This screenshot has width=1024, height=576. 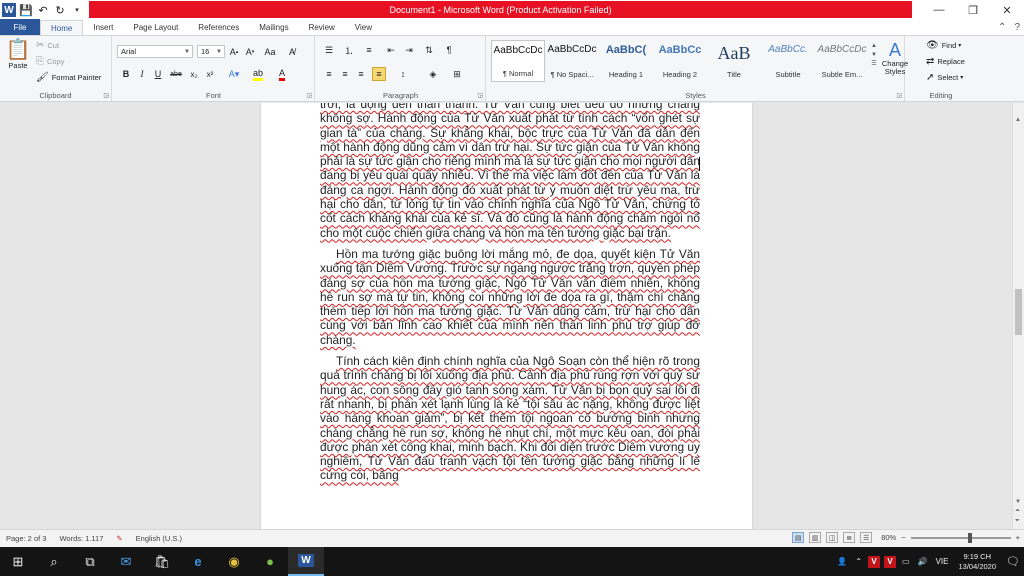 What do you see at coordinates (457, 74) in the screenshot?
I see `borders-icon: ⊞` at bounding box center [457, 74].